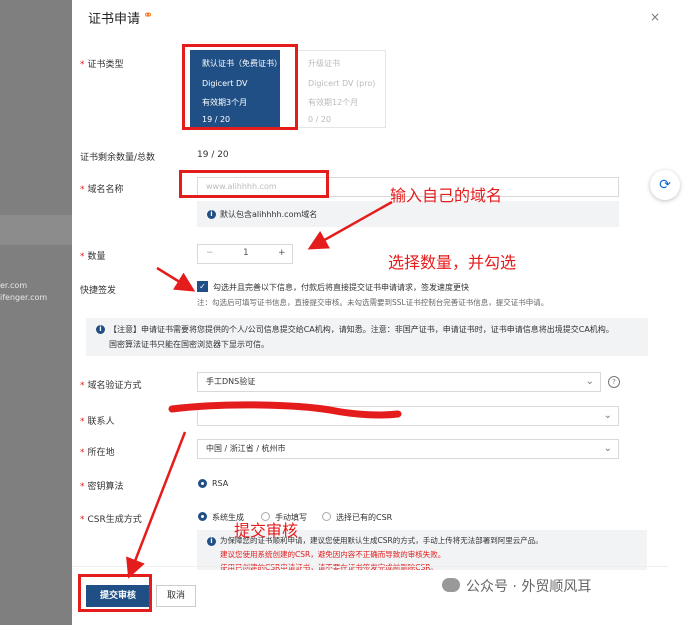 This screenshot has height=625, width=690. Describe the element at coordinates (176, 279) in the screenshot. I see `arrow-to-checkbox` at that location.